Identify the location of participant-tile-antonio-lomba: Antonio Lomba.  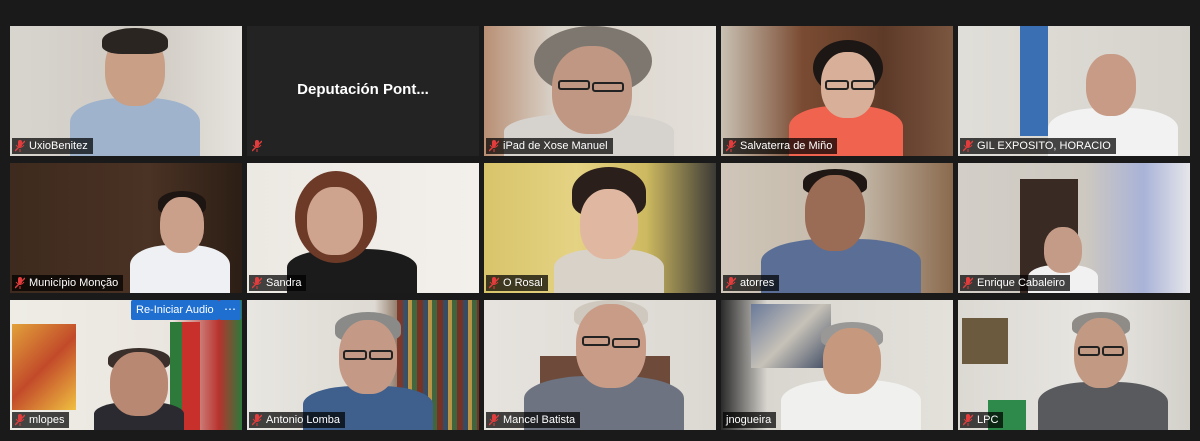
(363, 365).